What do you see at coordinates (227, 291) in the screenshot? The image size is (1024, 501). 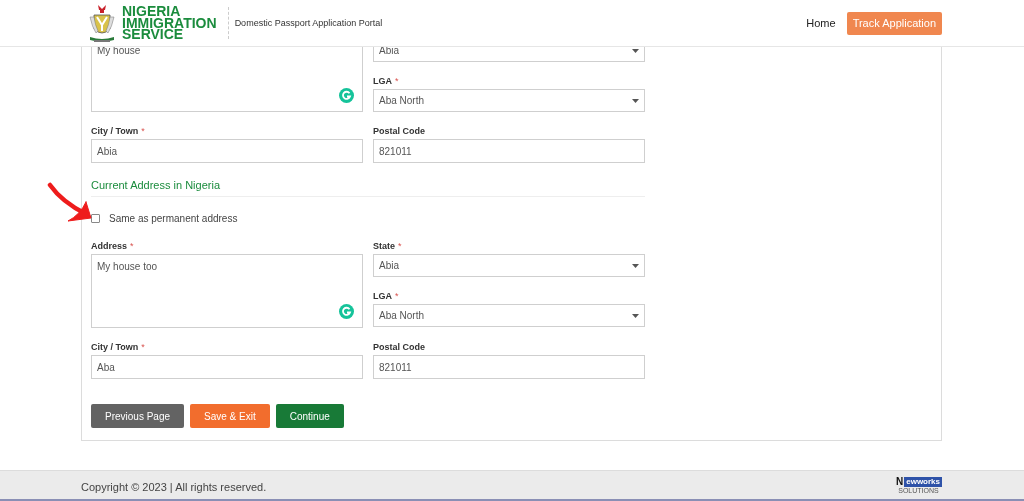 I see `address-textarea: My house too` at bounding box center [227, 291].